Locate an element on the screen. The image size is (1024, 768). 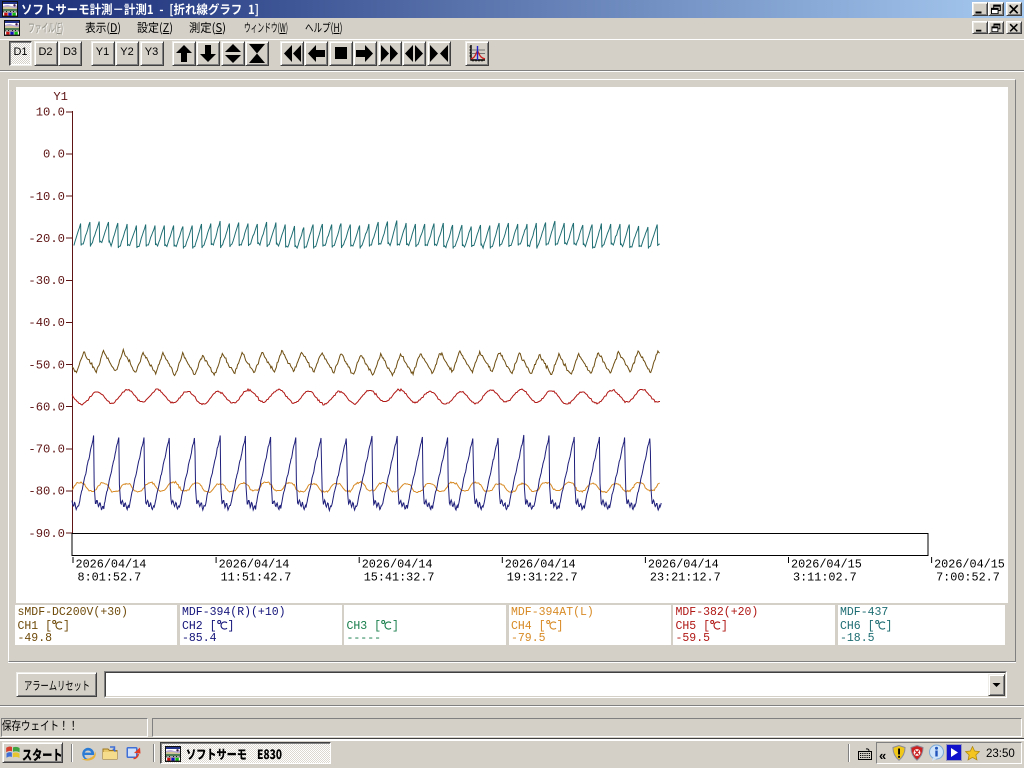
svg-text: 11:51:42.7 is located at coordinates (256, 578).